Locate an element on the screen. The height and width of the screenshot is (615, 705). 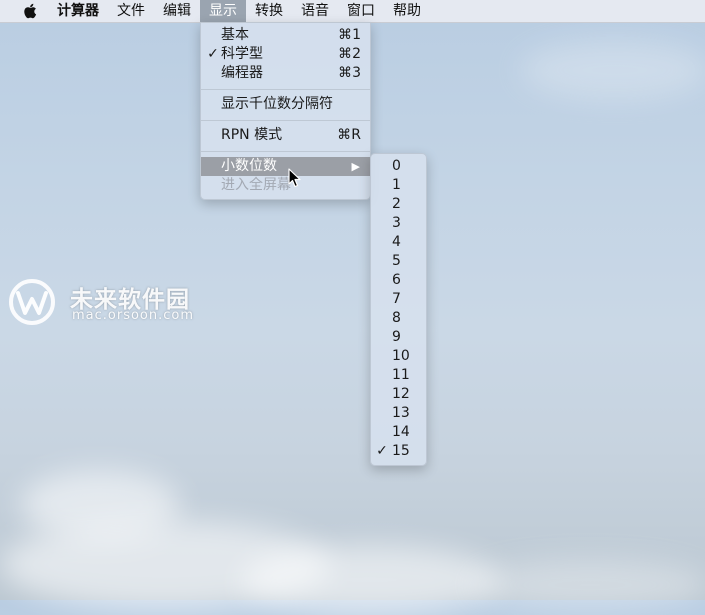
menu-item-label: 编程器 is located at coordinates (242, 73).